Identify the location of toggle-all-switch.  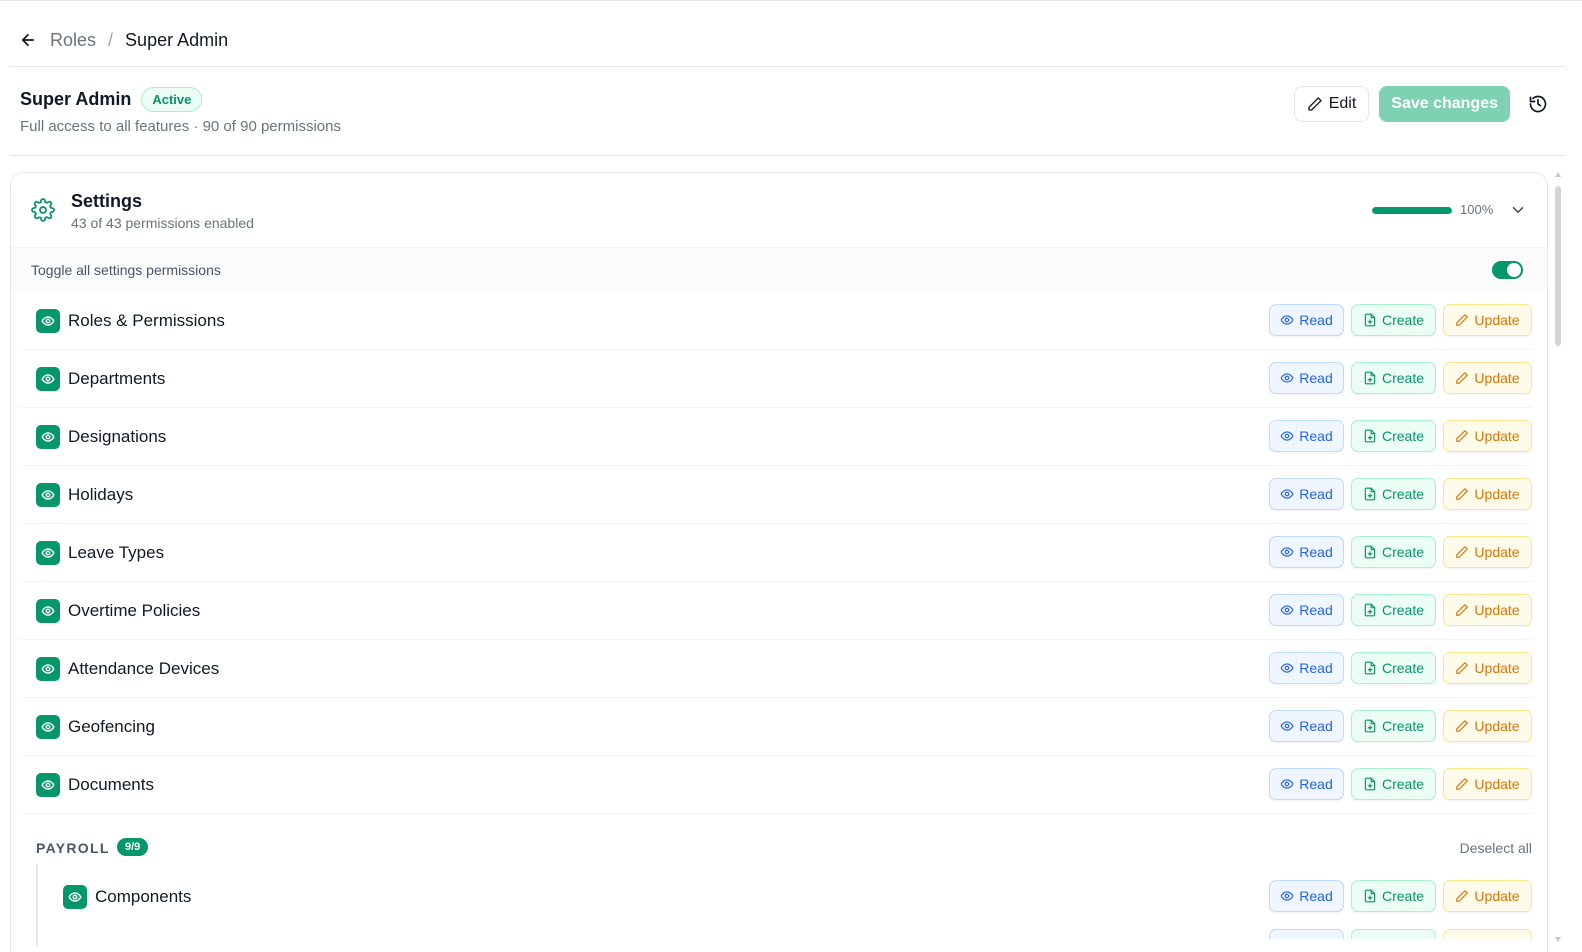
(1507, 270).